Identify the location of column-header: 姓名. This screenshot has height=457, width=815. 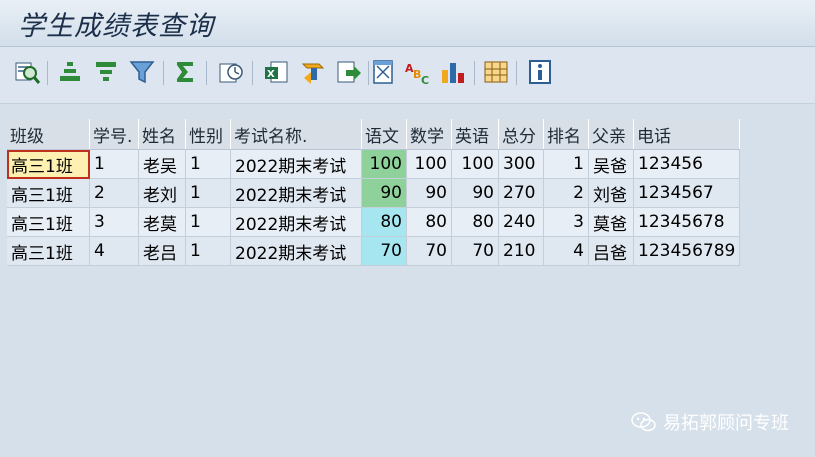
(162, 134).